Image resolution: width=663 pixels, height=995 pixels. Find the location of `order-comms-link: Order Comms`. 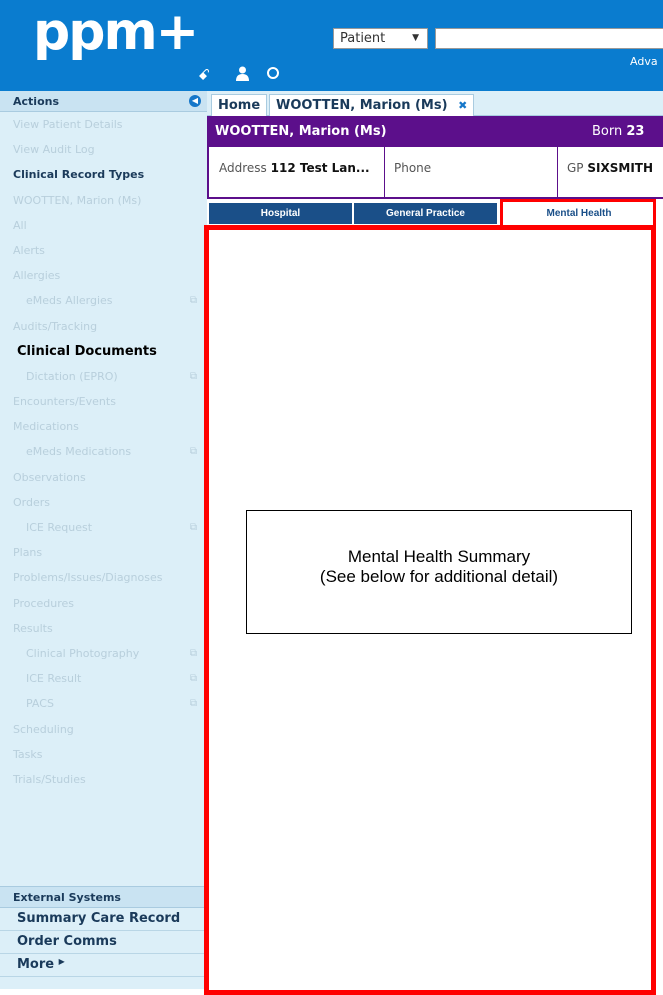

order-comms-link: Order Comms is located at coordinates (103, 942).